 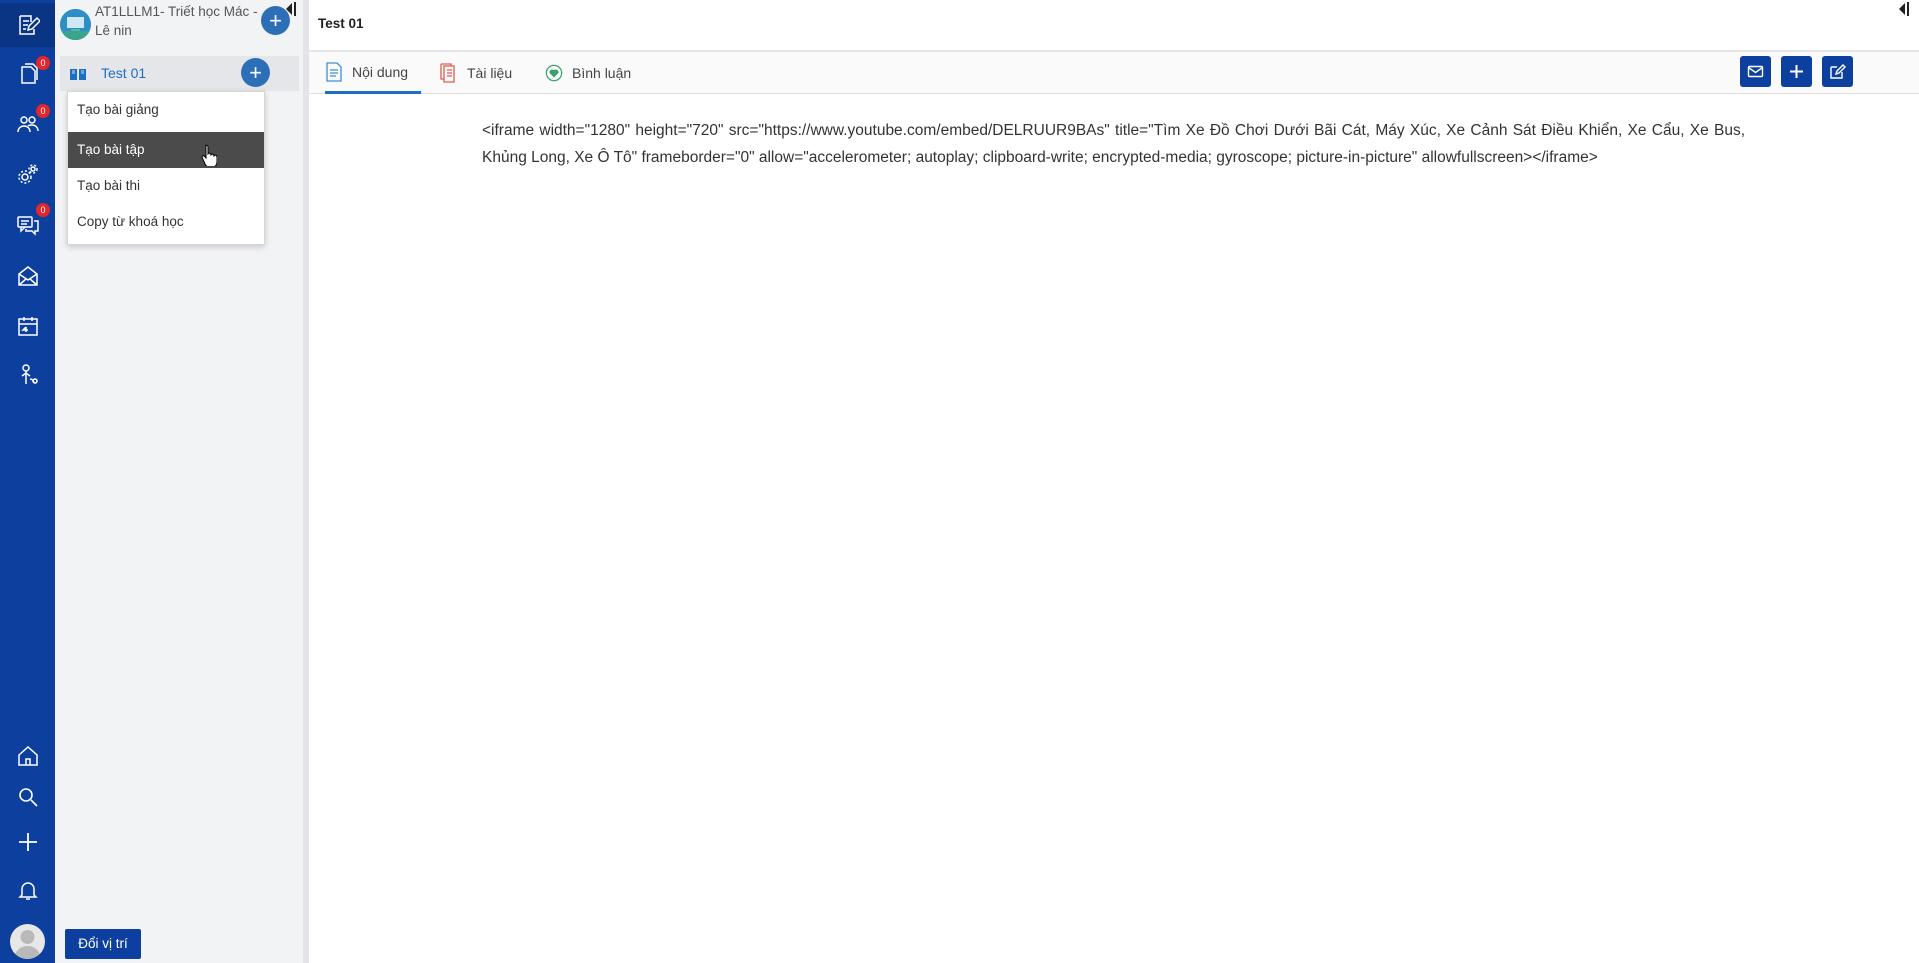 What do you see at coordinates (78, 74) in the screenshot?
I see `book-icon` at bounding box center [78, 74].